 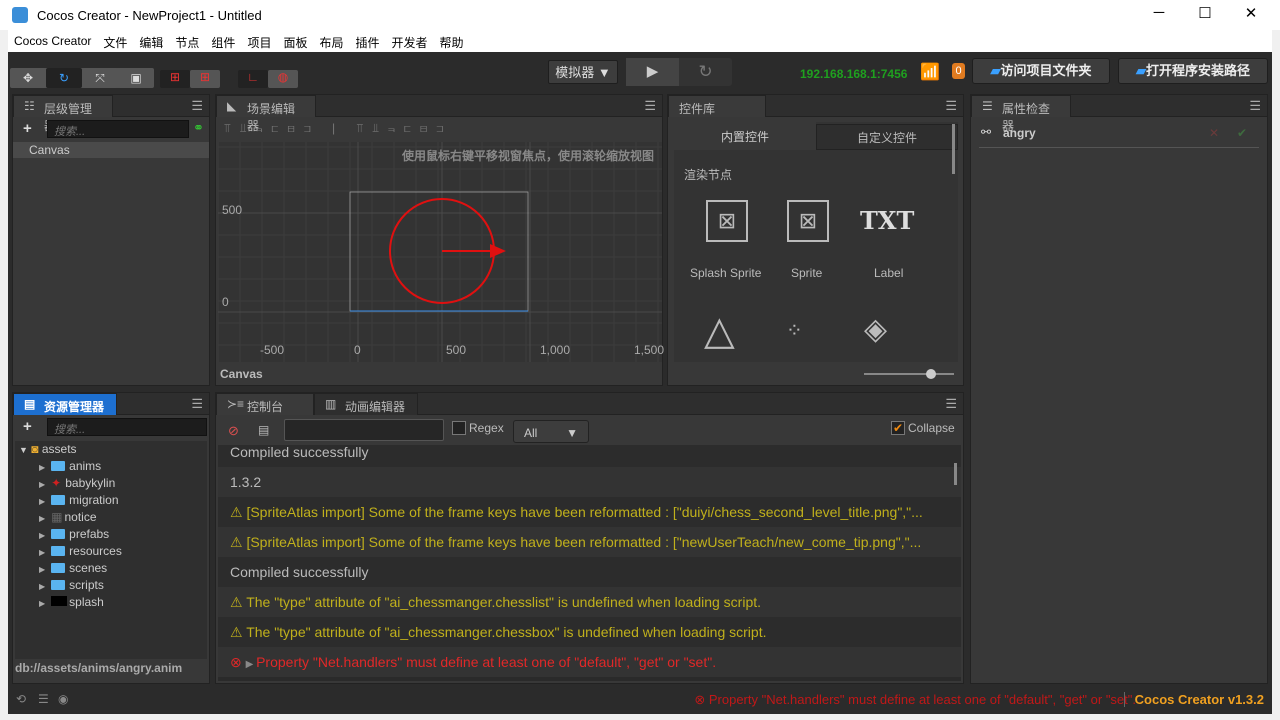 I want to click on zoom-slider, so click(x=909, y=374).